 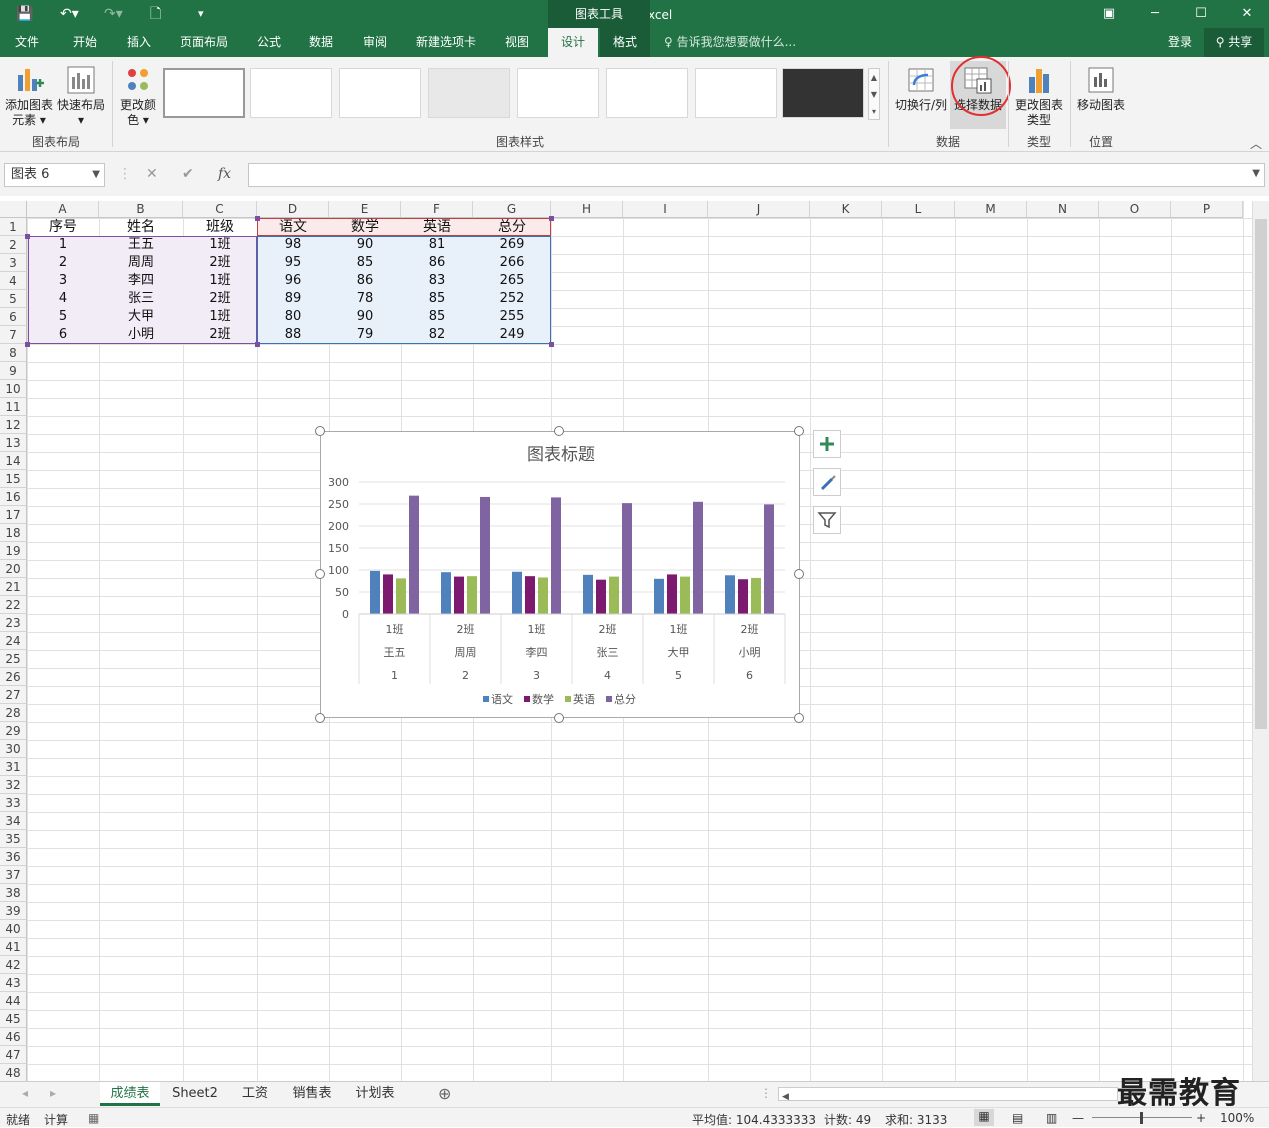 What do you see at coordinates (13, 713) in the screenshot?
I see `row-header: 28` at bounding box center [13, 713].